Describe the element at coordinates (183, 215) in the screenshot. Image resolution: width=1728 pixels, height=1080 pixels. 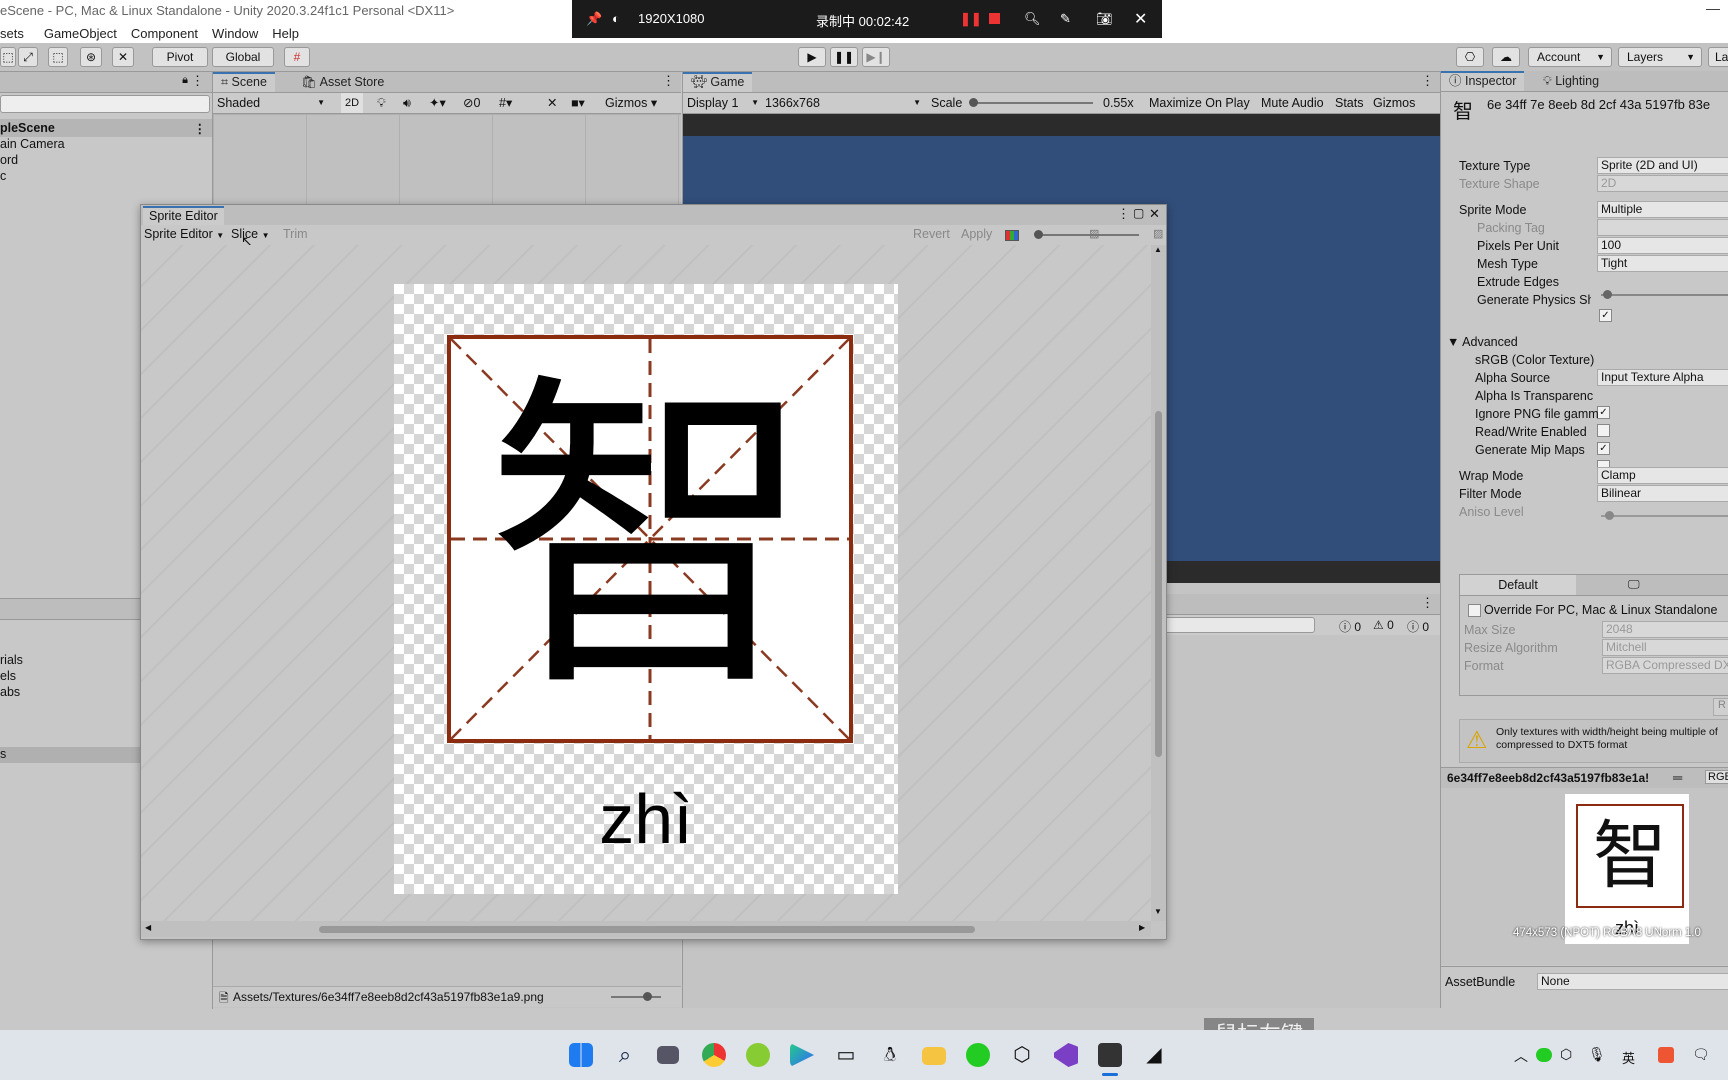
I see `sprite-editor-title-tab: Sprite Editor` at that location.